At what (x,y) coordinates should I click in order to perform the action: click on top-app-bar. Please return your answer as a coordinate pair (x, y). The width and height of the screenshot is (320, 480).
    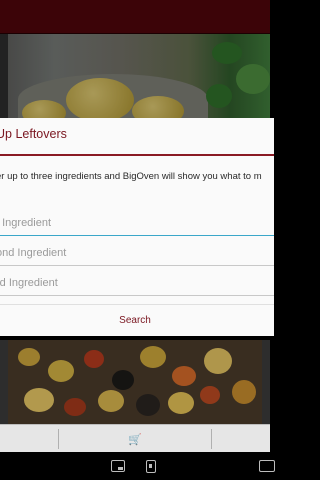
    Looking at the image, I should click on (135, 17).